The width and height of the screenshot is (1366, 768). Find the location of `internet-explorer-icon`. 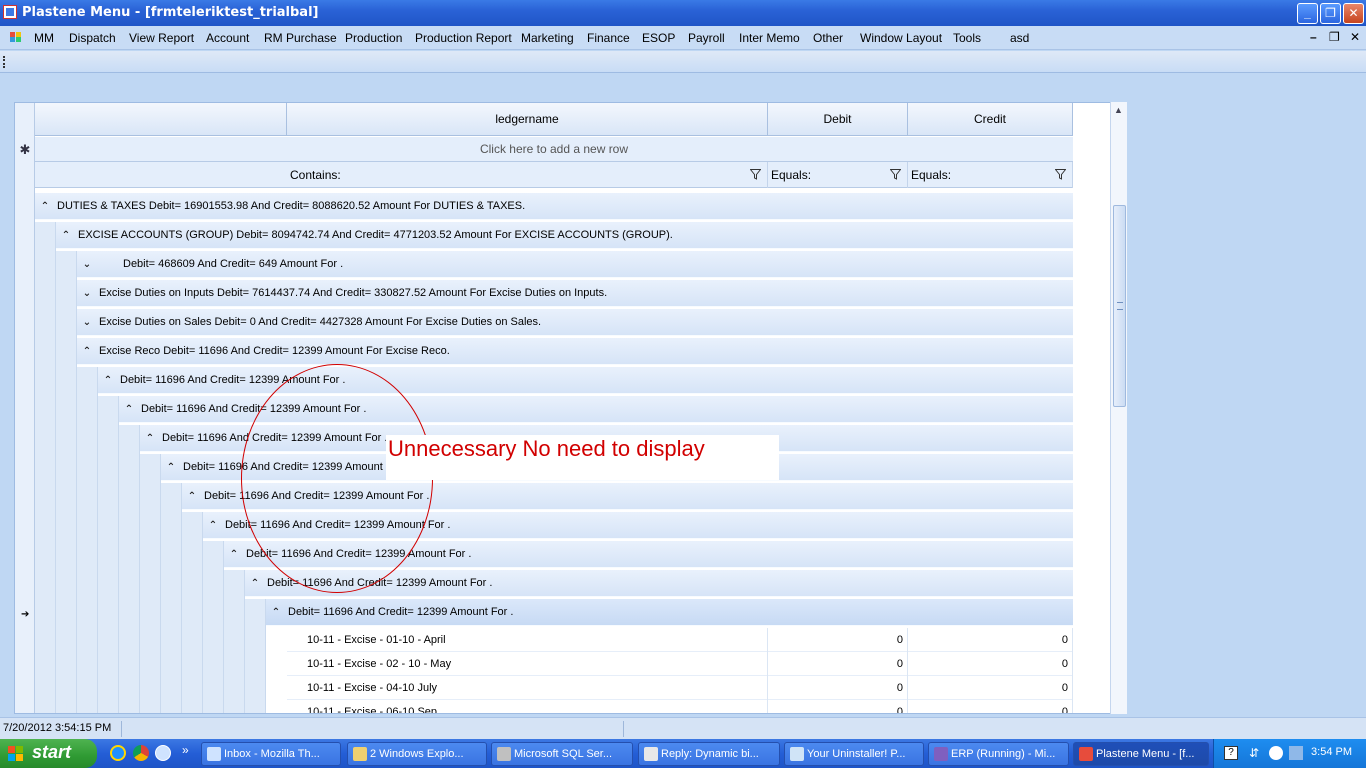

internet-explorer-icon is located at coordinates (118, 753).